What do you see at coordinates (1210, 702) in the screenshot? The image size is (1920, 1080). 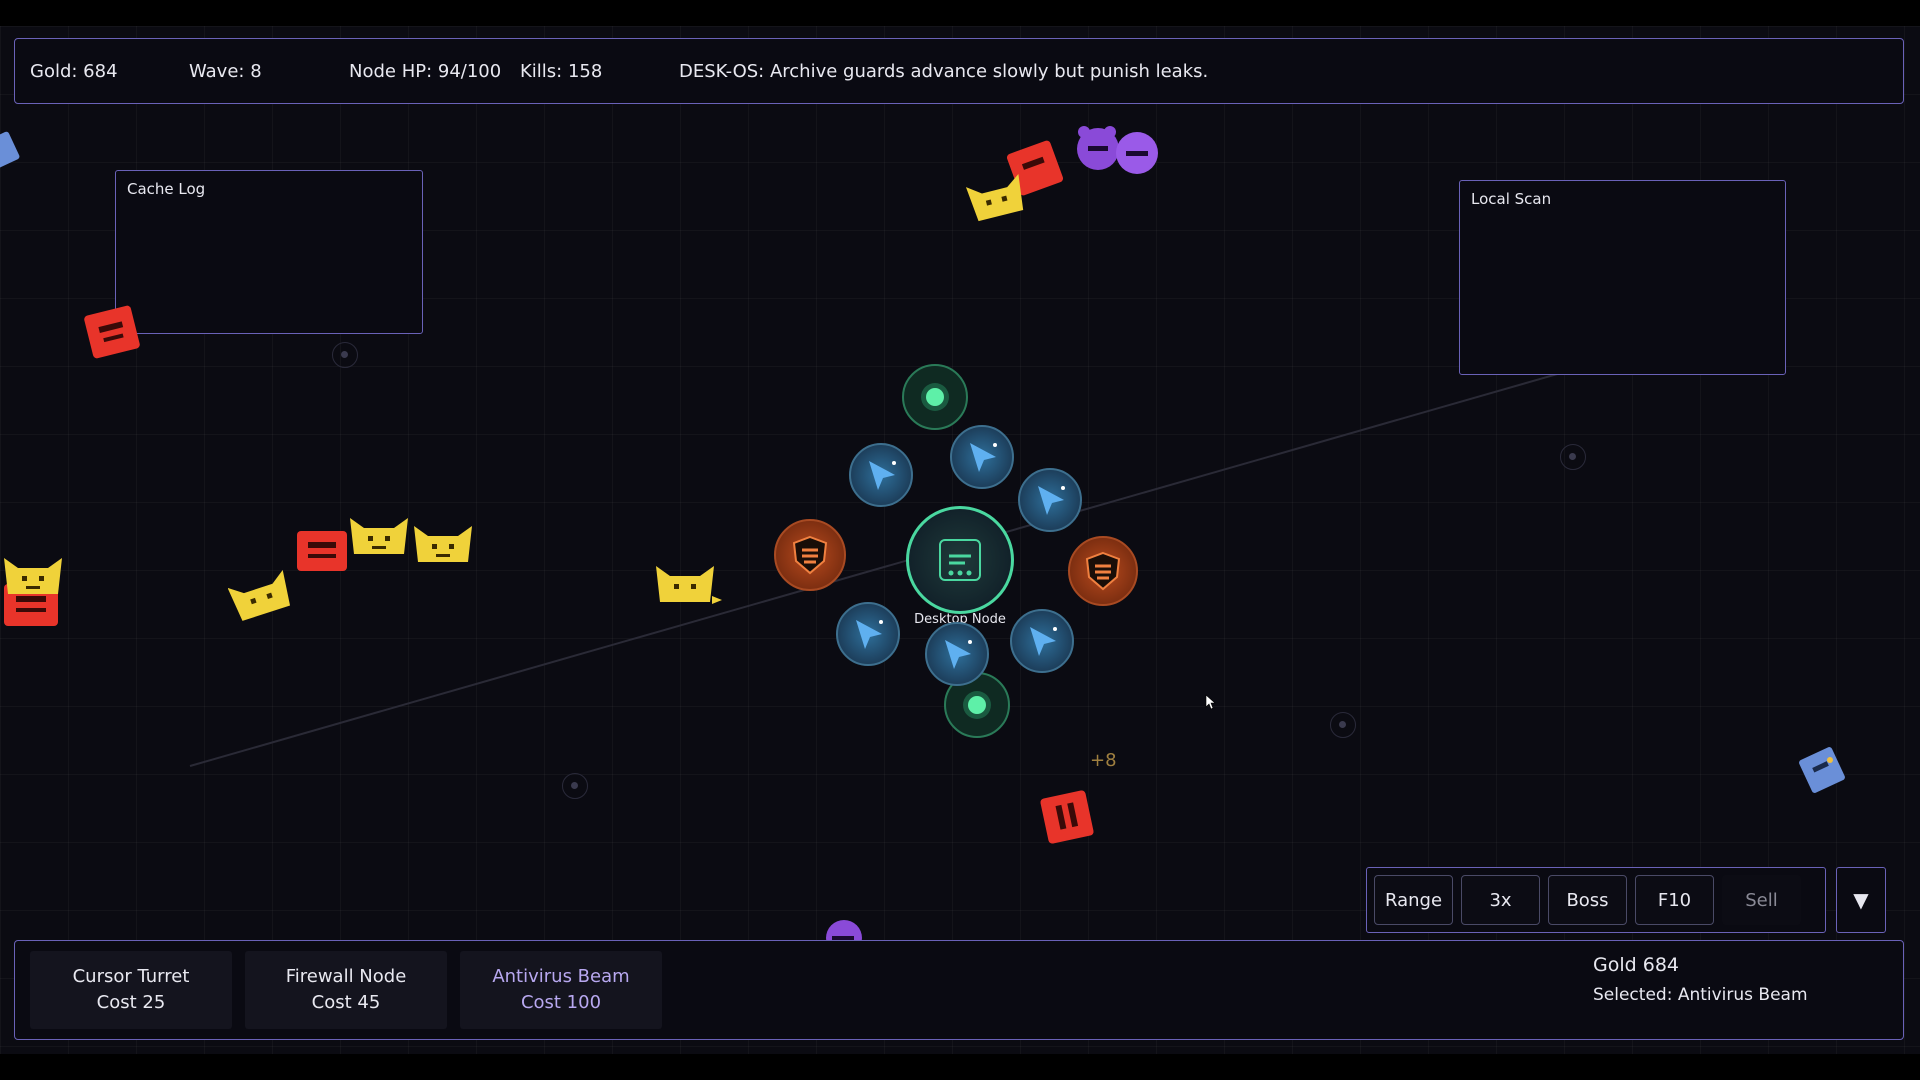 I see `mouse-pointer-icon` at bounding box center [1210, 702].